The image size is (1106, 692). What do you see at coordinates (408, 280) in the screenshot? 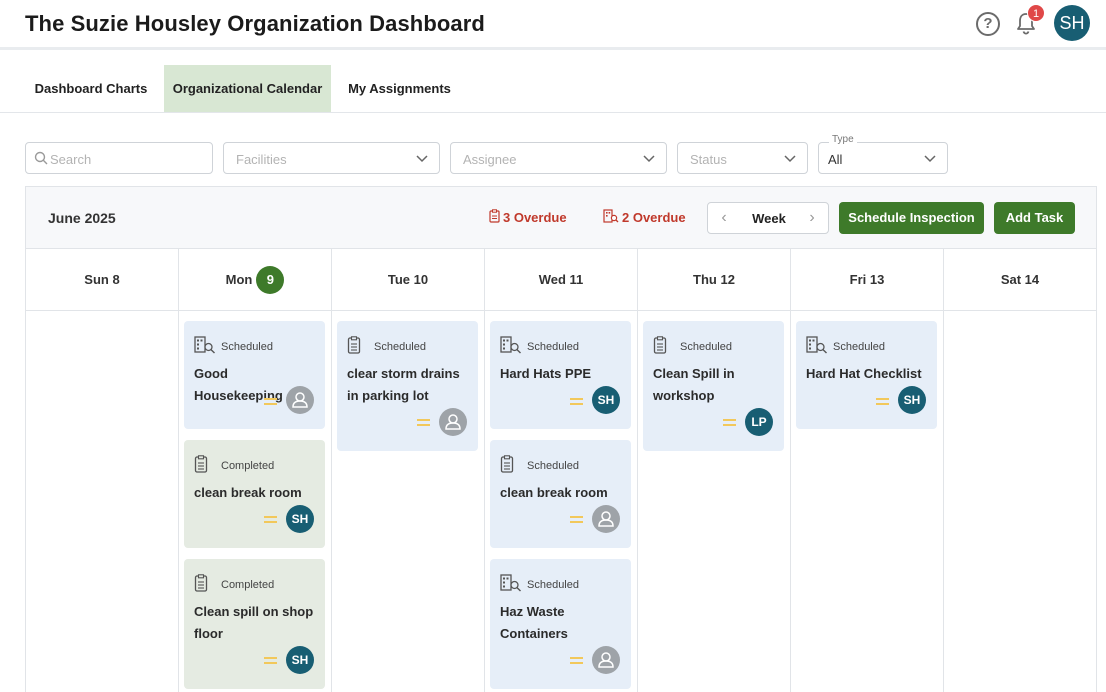
I see `day-header-tue: Tue 10` at bounding box center [408, 280].